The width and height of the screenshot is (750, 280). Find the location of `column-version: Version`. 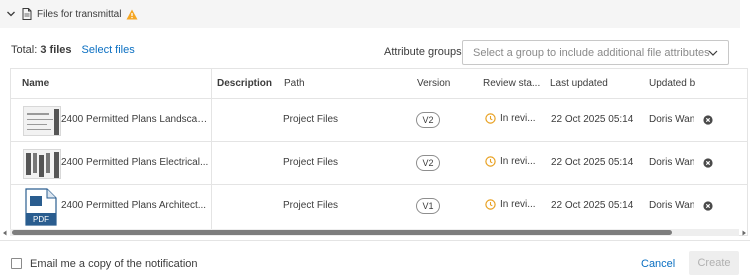

column-version: Version is located at coordinates (433, 83).